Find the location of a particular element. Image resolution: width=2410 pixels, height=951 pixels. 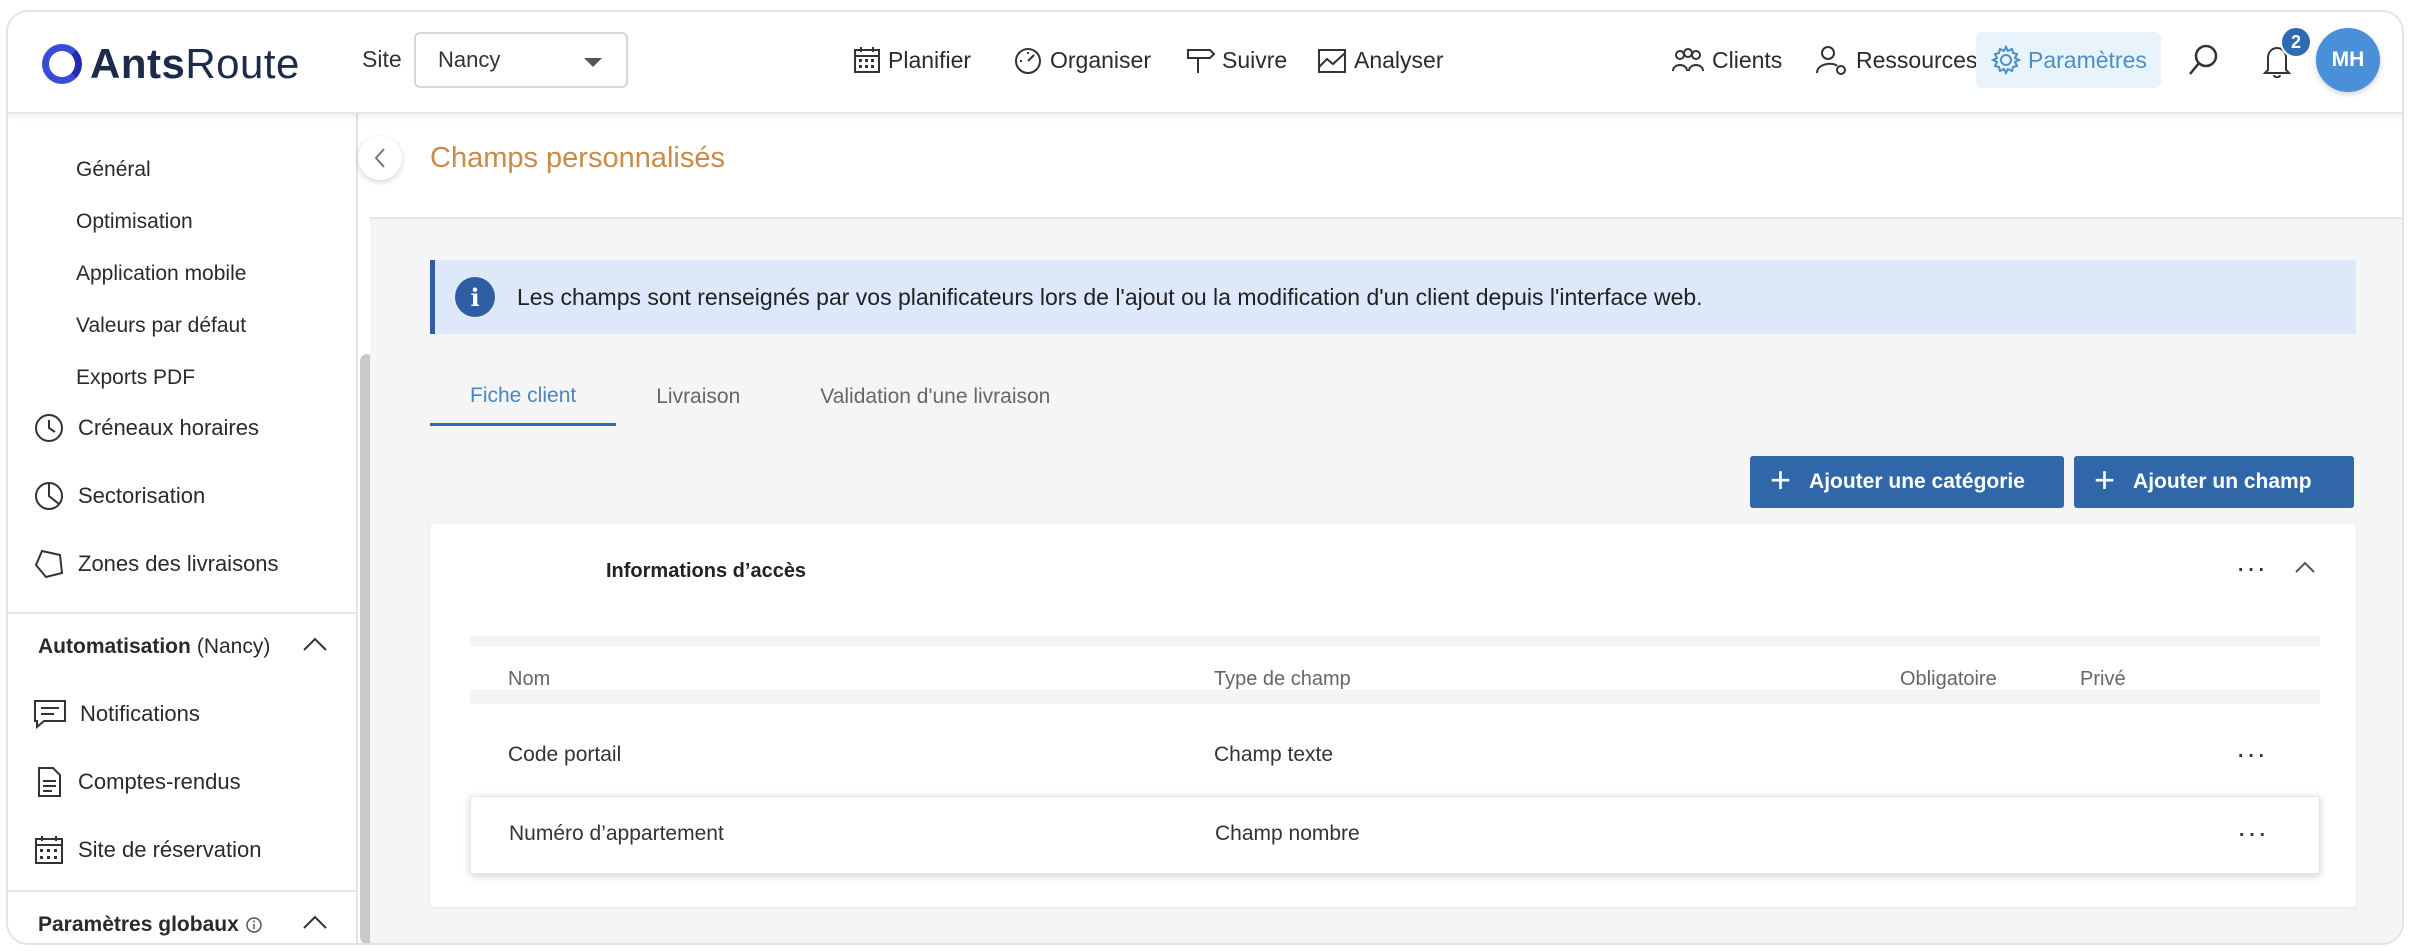

section-parametres-globaux: Paramètres globaux is located at coordinates (183, 916).